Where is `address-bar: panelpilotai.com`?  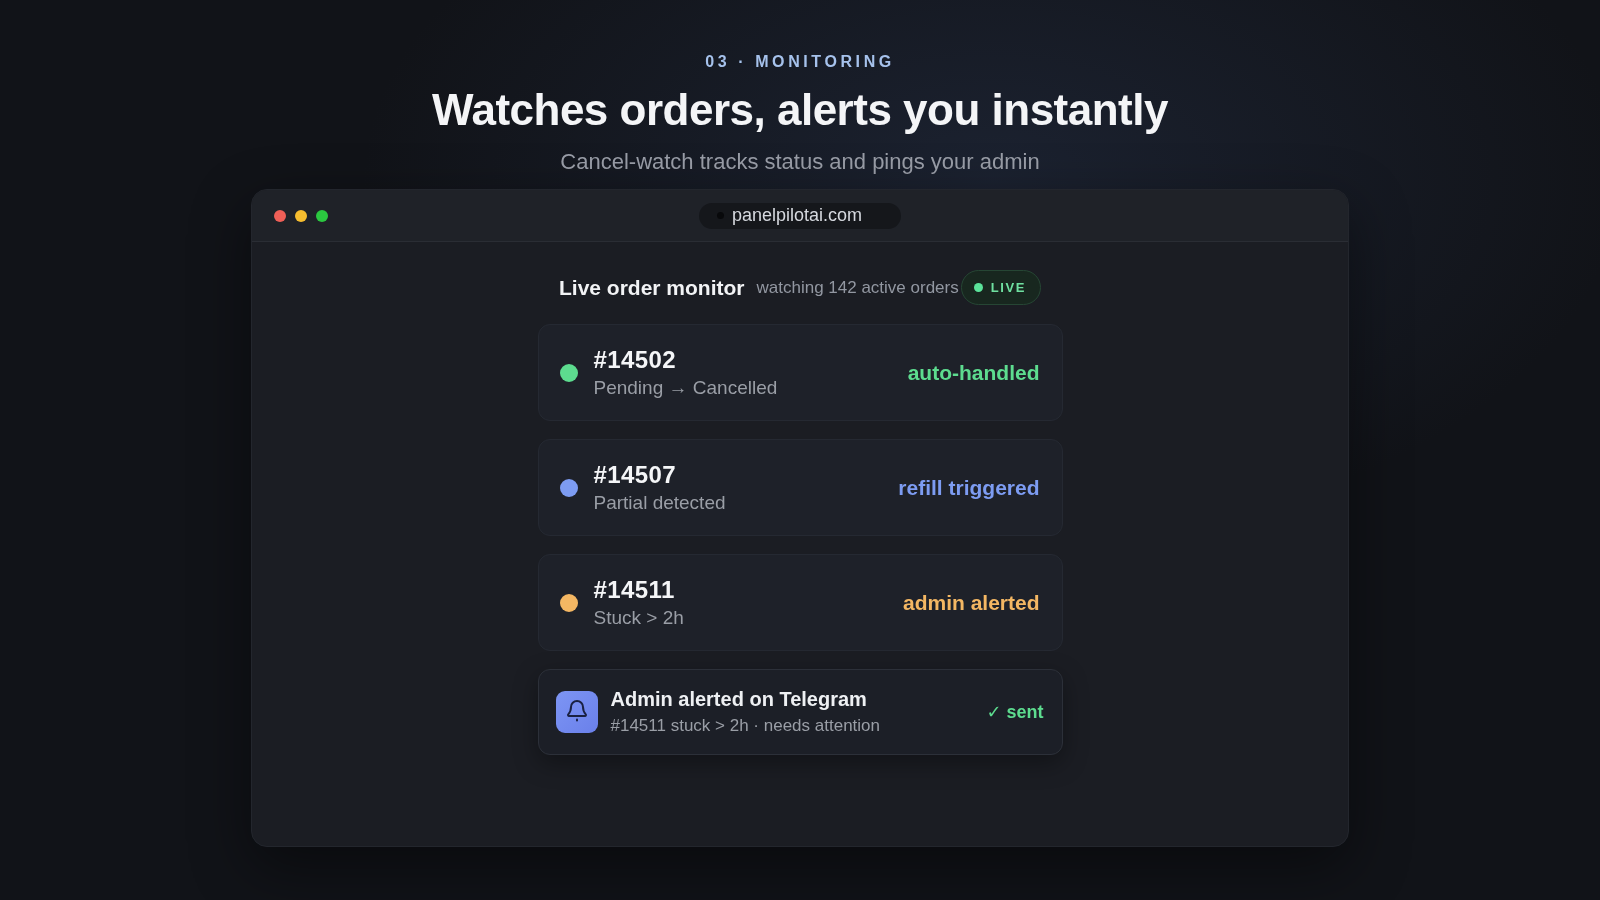
address-bar: panelpilotai.com is located at coordinates (800, 215).